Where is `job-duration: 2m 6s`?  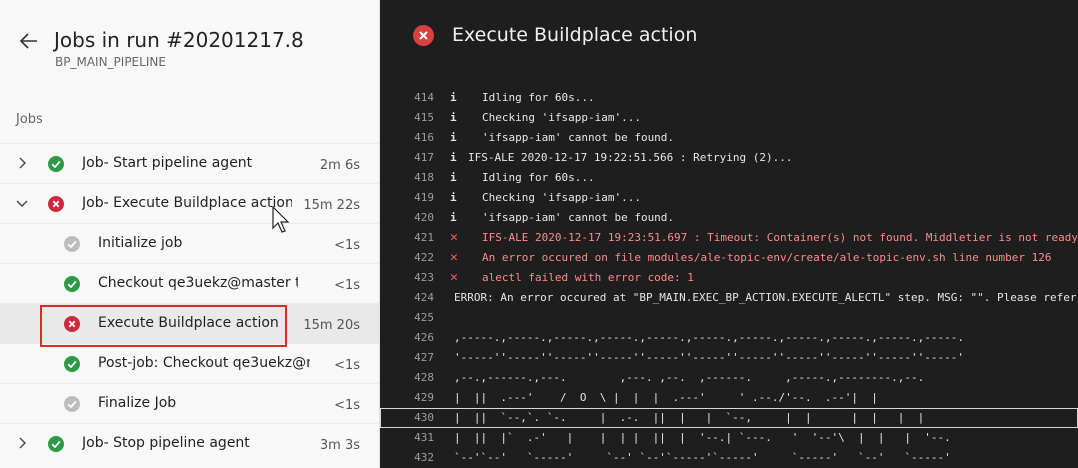 job-duration: 2m 6s is located at coordinates (339, 165).